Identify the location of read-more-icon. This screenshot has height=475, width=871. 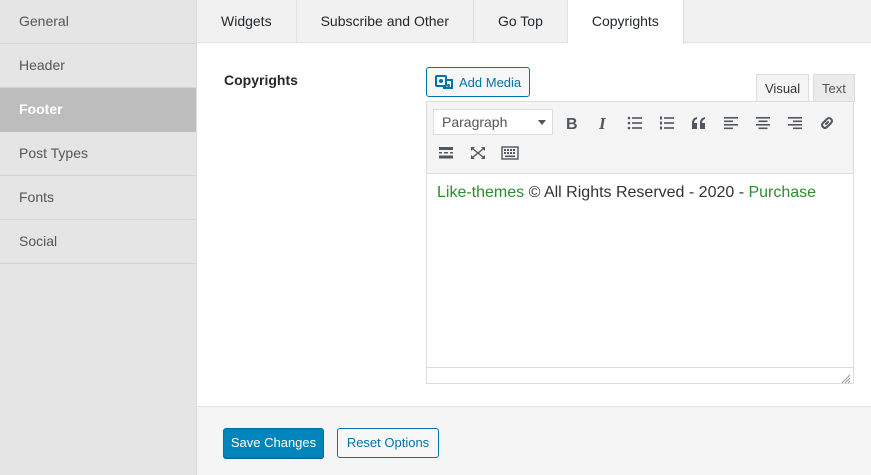
(446, 153).